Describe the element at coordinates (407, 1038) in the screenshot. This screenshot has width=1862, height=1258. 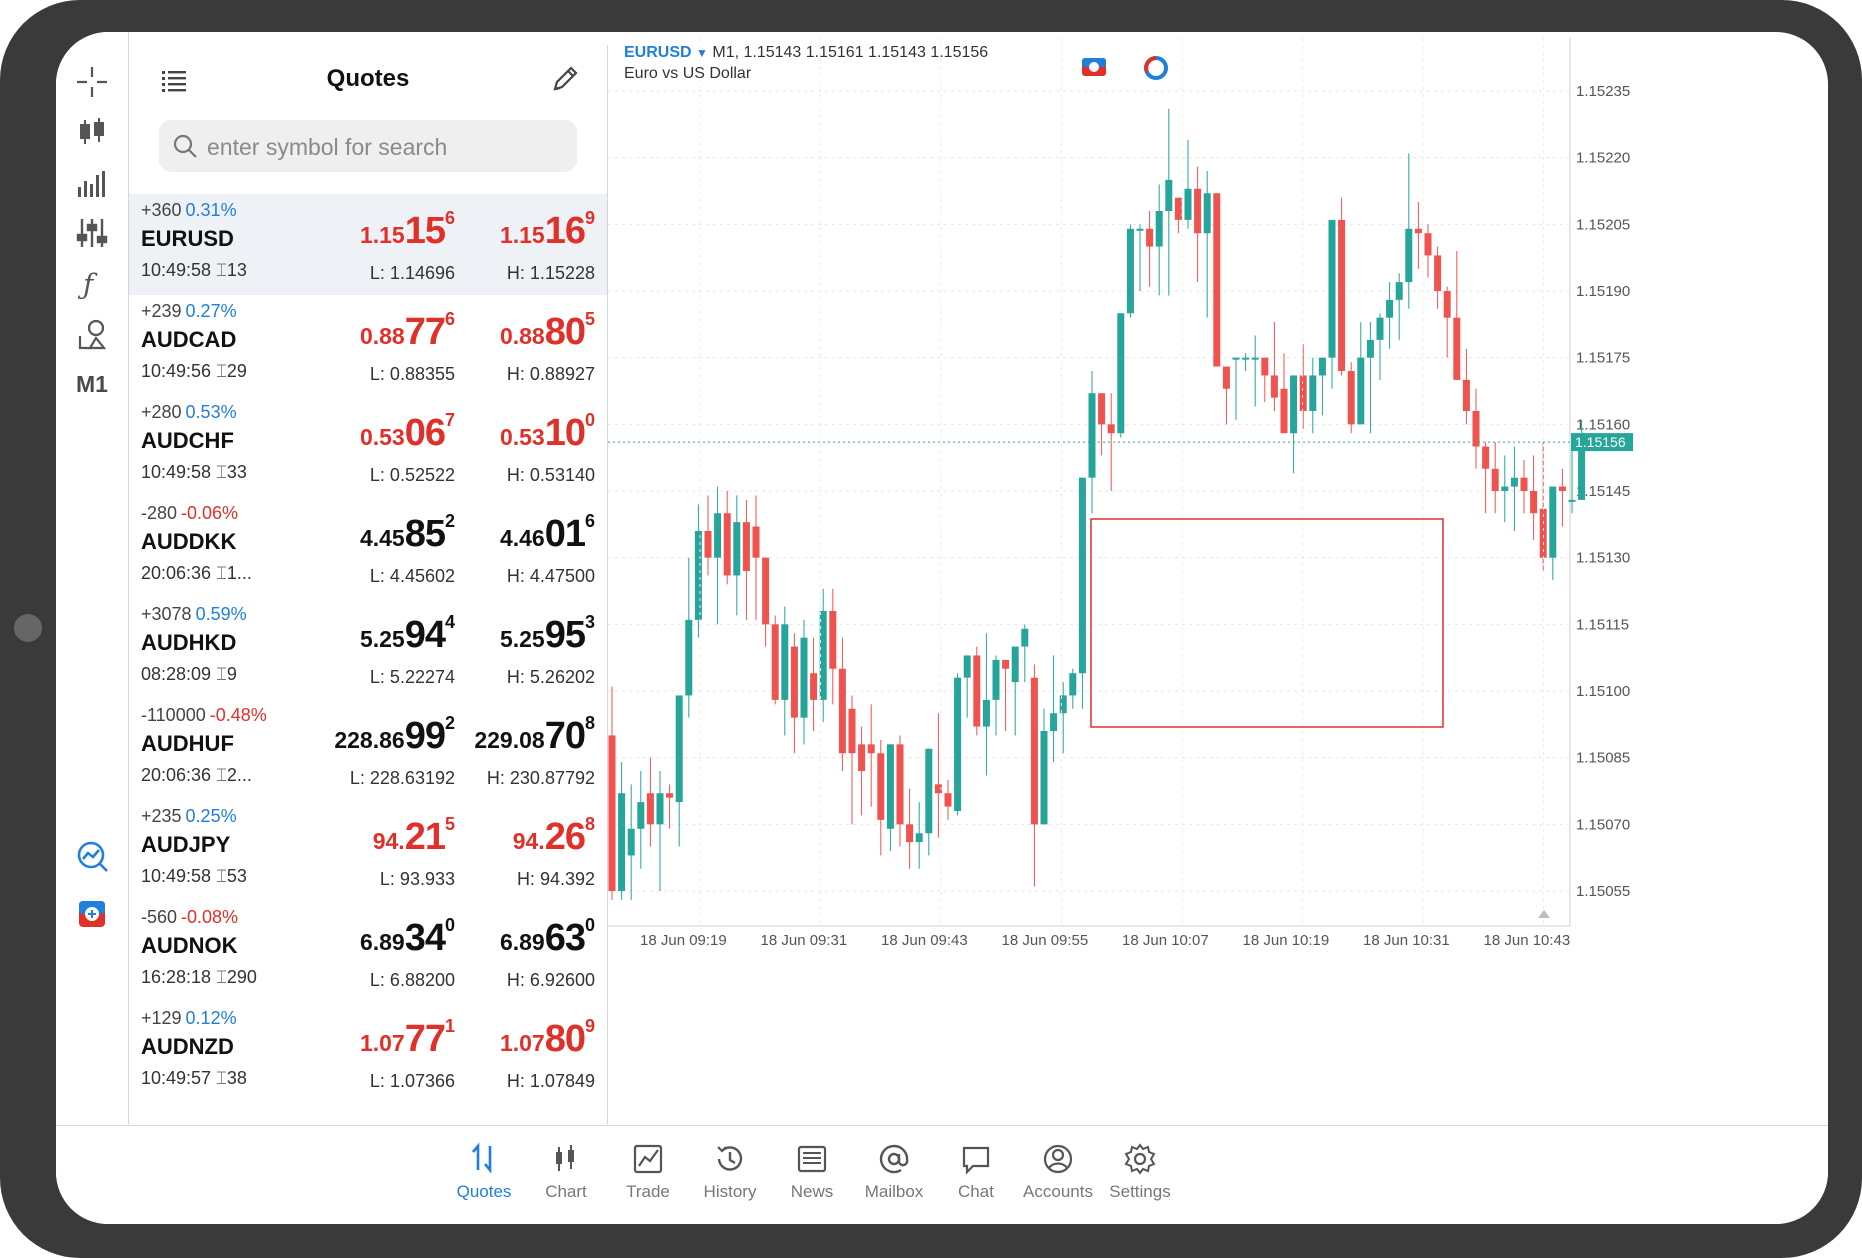
I see `quote-bid-price: 1.07771` at that location.